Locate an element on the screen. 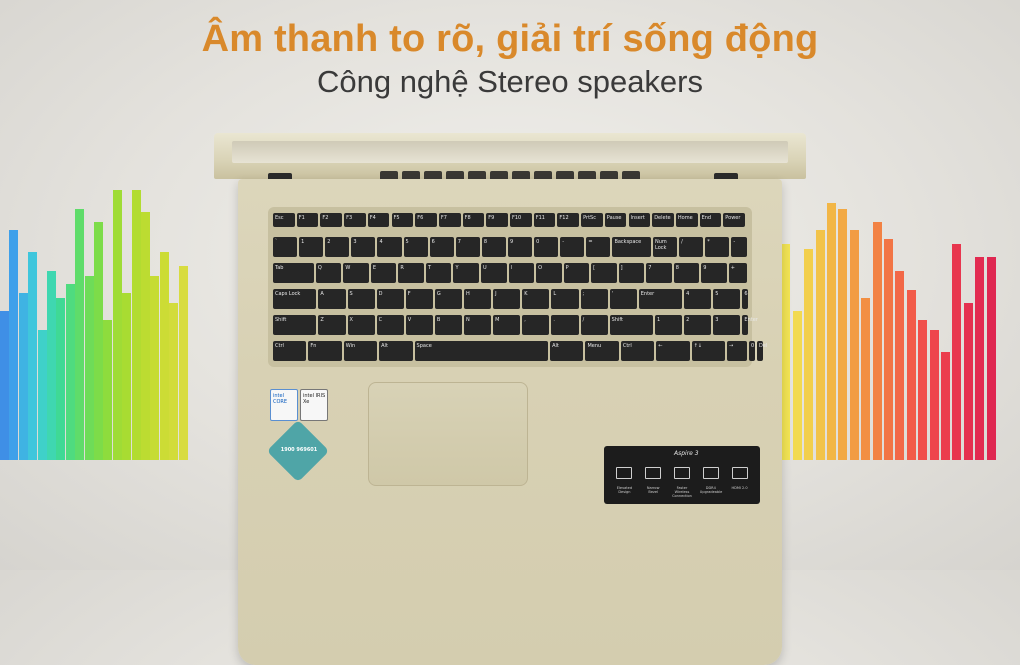 The height and width of the screenshot is (665, 1020). key: 1 is located at coordinates (669, 325).